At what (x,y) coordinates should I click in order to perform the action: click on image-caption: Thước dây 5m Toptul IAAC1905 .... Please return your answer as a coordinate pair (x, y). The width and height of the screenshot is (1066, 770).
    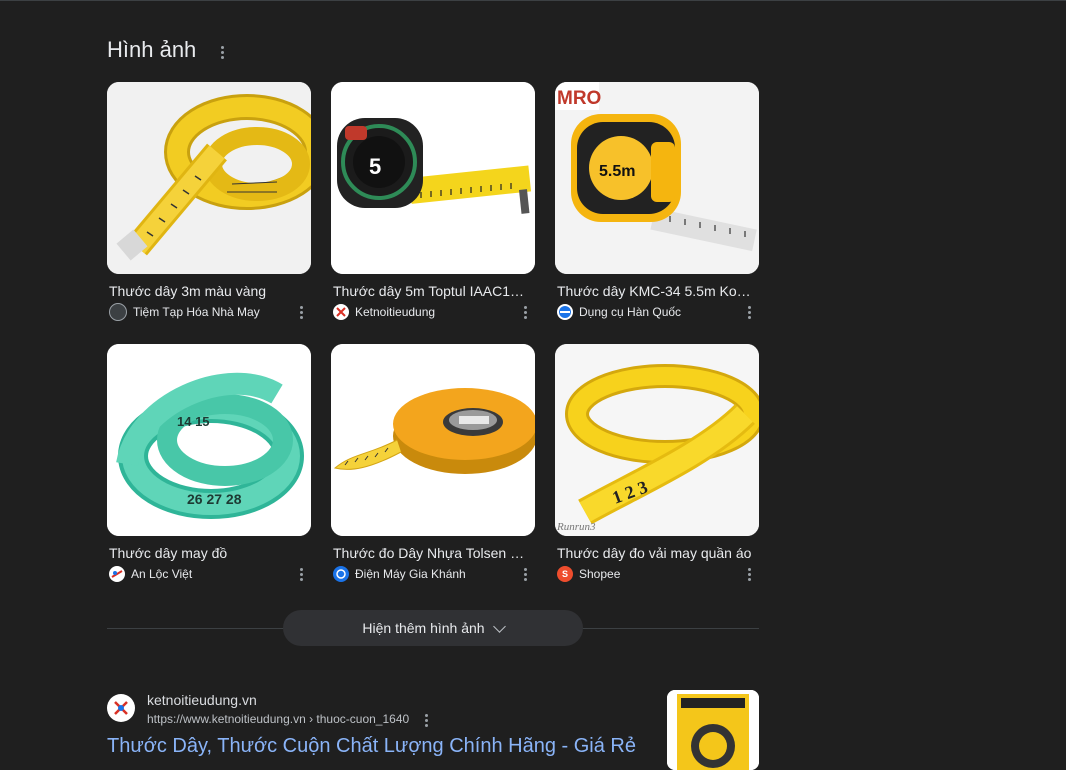
    Looking at the image, I should click on (432, 291).